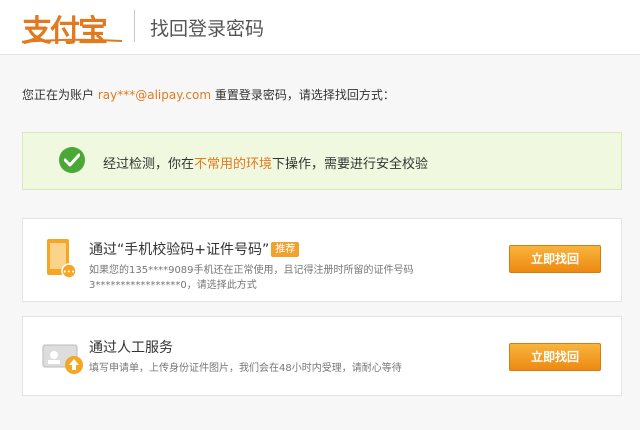 The width and height of the screenshot is (640, 430). What do you see at coordinates (179, 250) in the screenshot?
I see `option-title-text: 通过“手机校验码+证件号码”` at bounding box center [179, 250].